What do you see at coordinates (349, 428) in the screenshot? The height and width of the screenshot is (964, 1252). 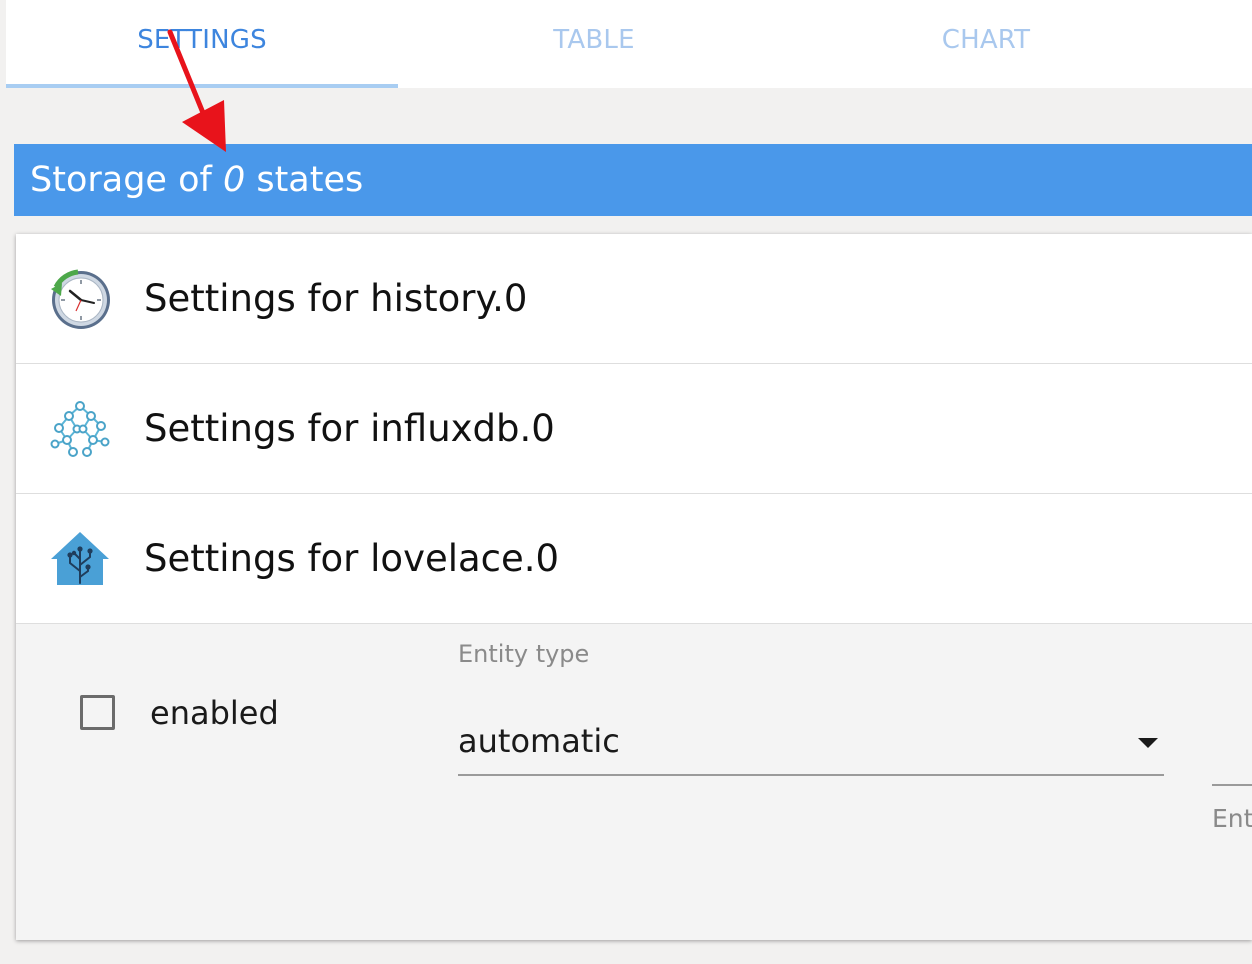 I see `adapter-label-influxdb: Settings for influxdb.0` at bounding box center [349, 428].